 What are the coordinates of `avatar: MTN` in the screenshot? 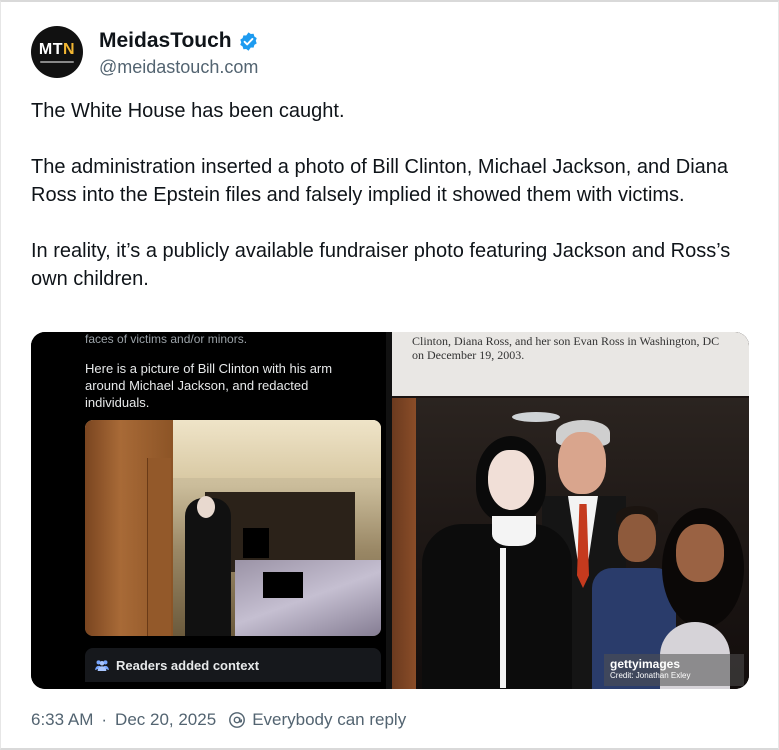 It's located at (57, 52).